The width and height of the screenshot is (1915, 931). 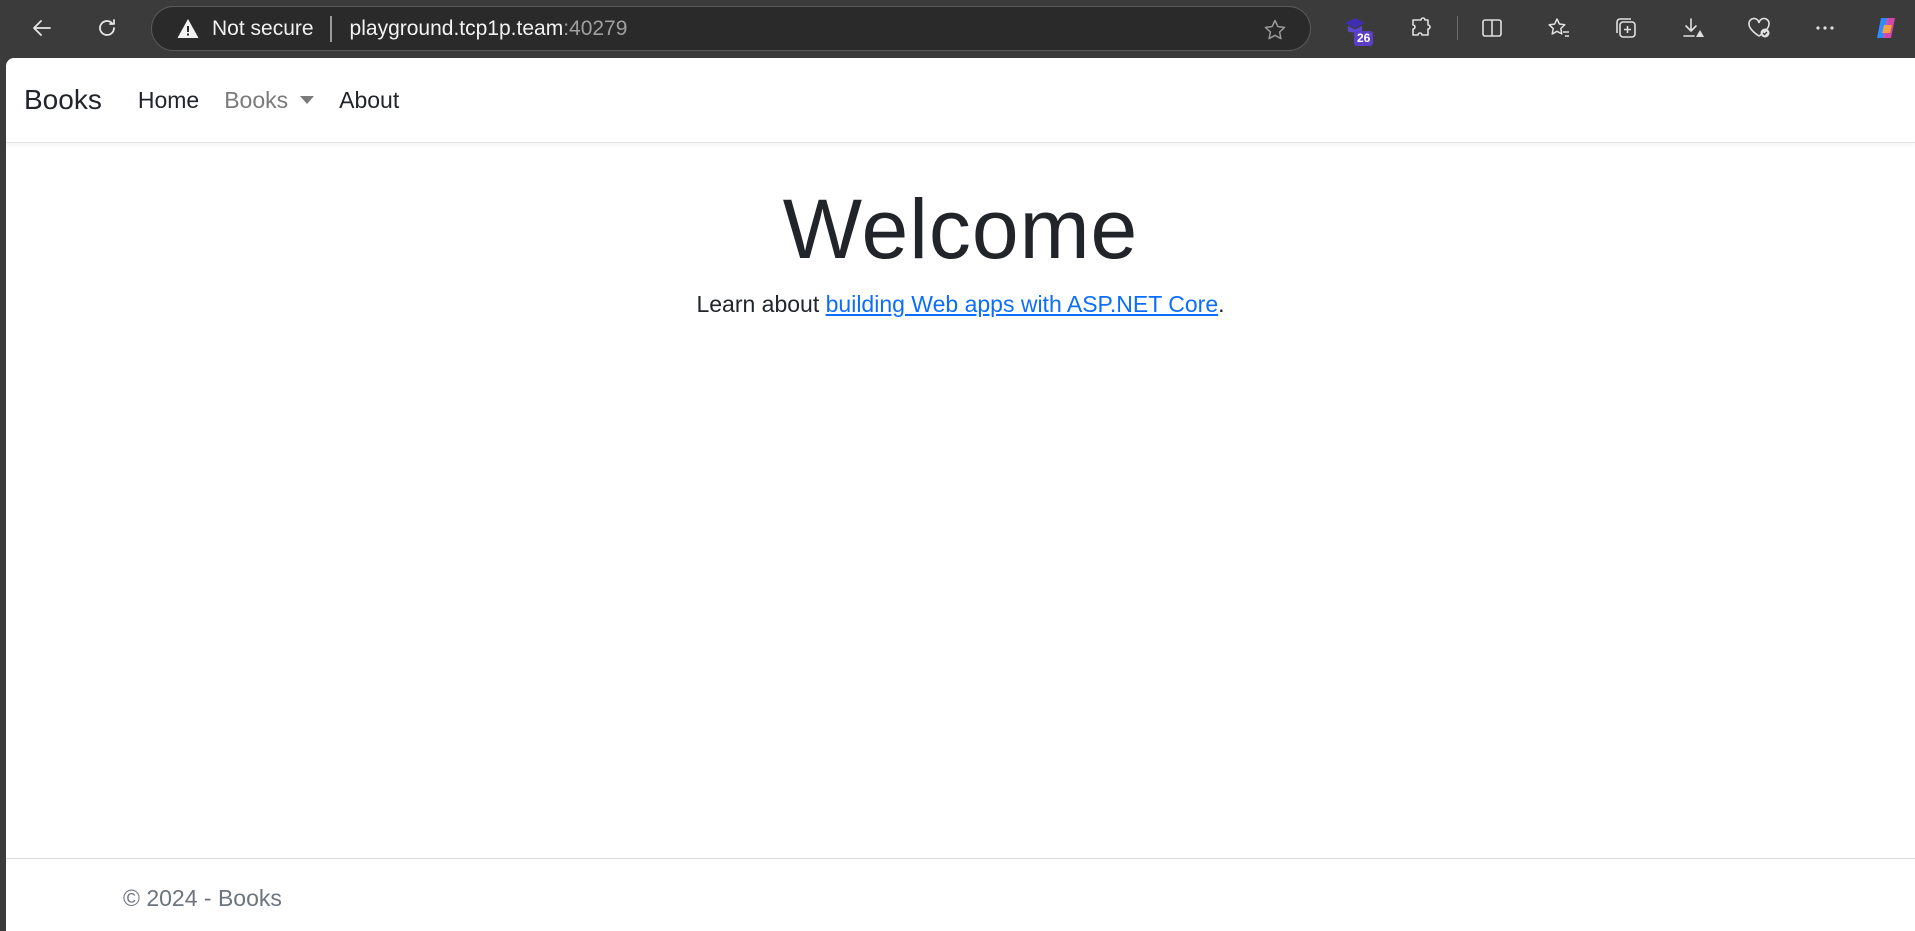 I want to click on split-screen-icon, so click(x=1492, y=28).